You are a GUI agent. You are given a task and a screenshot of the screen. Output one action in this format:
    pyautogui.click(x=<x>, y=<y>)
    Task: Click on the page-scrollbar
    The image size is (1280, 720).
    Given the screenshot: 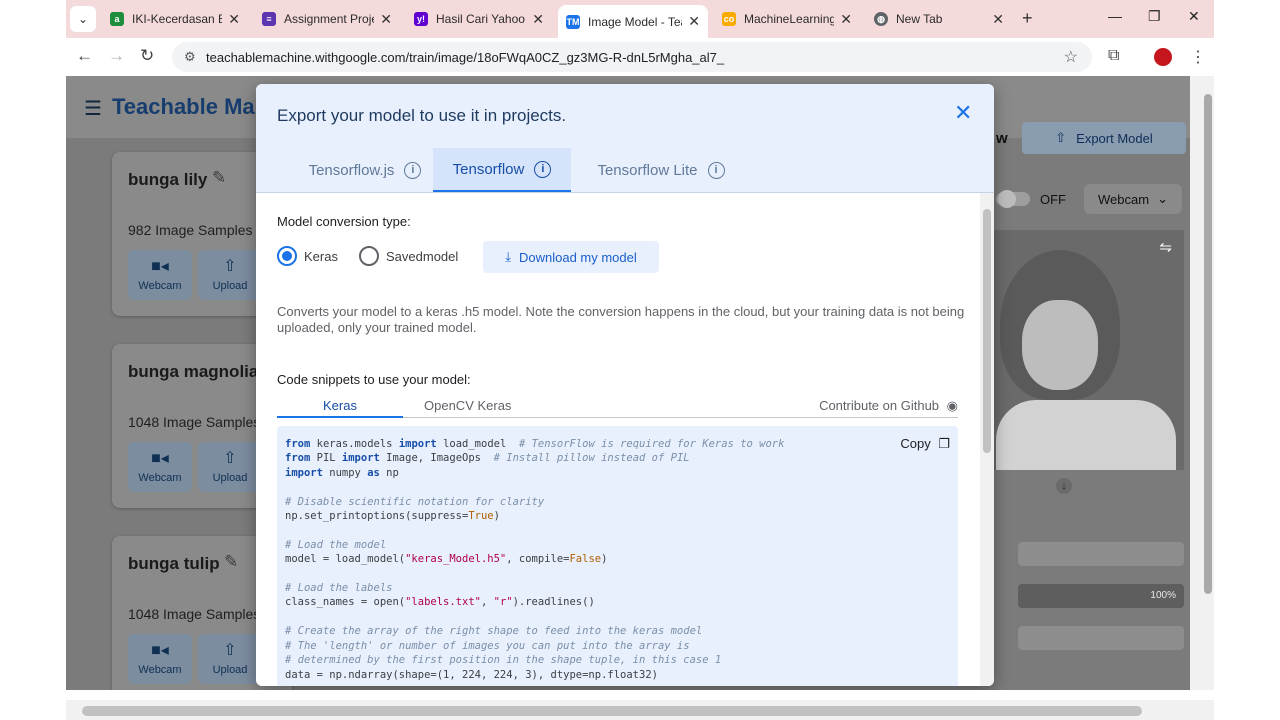 What is the action you would take?
    pyautogui.click(x=1202, y=383)
    